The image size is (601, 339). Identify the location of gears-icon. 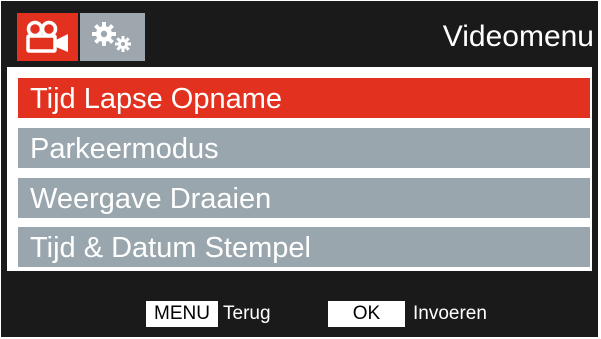
(111, 37).